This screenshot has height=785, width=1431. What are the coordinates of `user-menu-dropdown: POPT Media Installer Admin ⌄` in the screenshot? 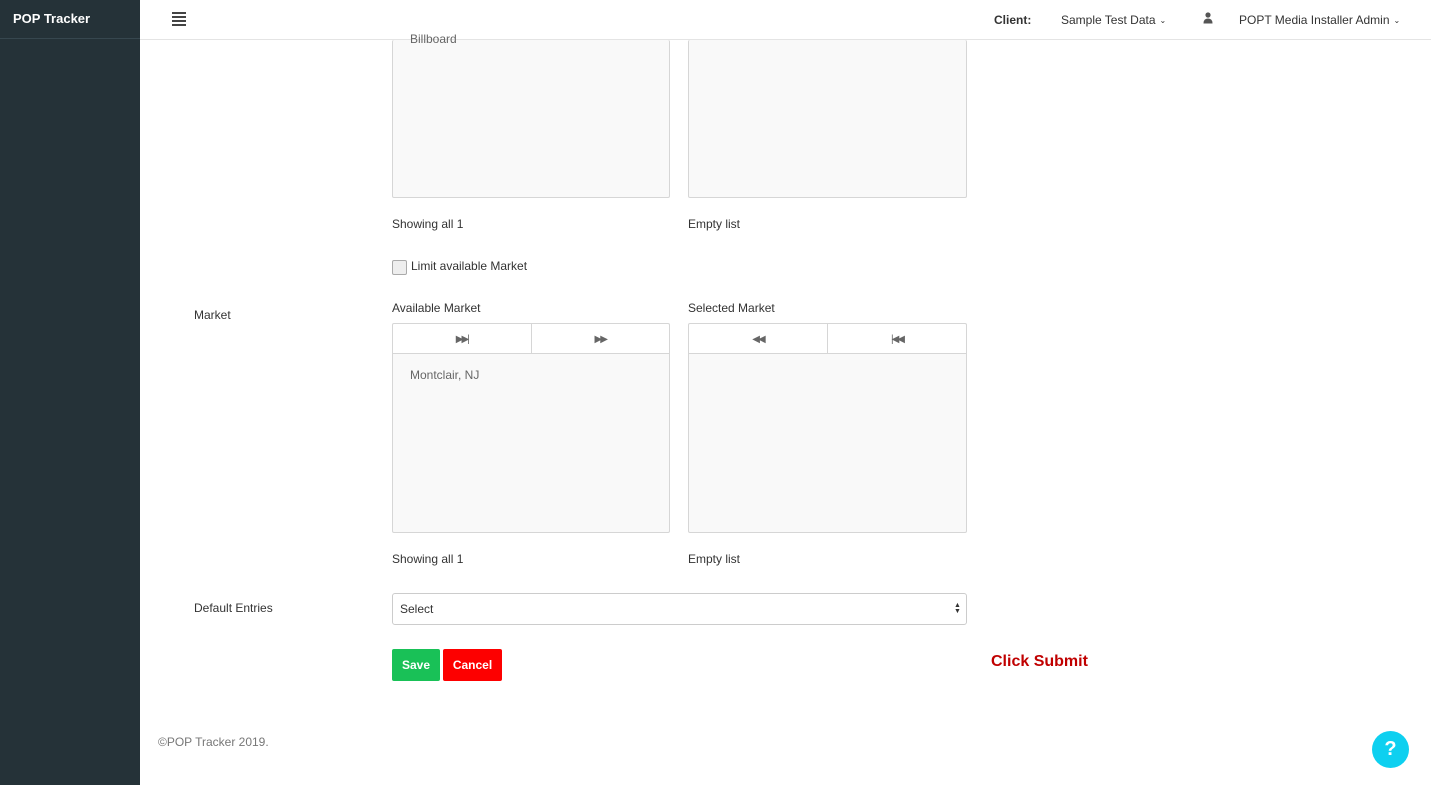 It's located at (1319, 20).